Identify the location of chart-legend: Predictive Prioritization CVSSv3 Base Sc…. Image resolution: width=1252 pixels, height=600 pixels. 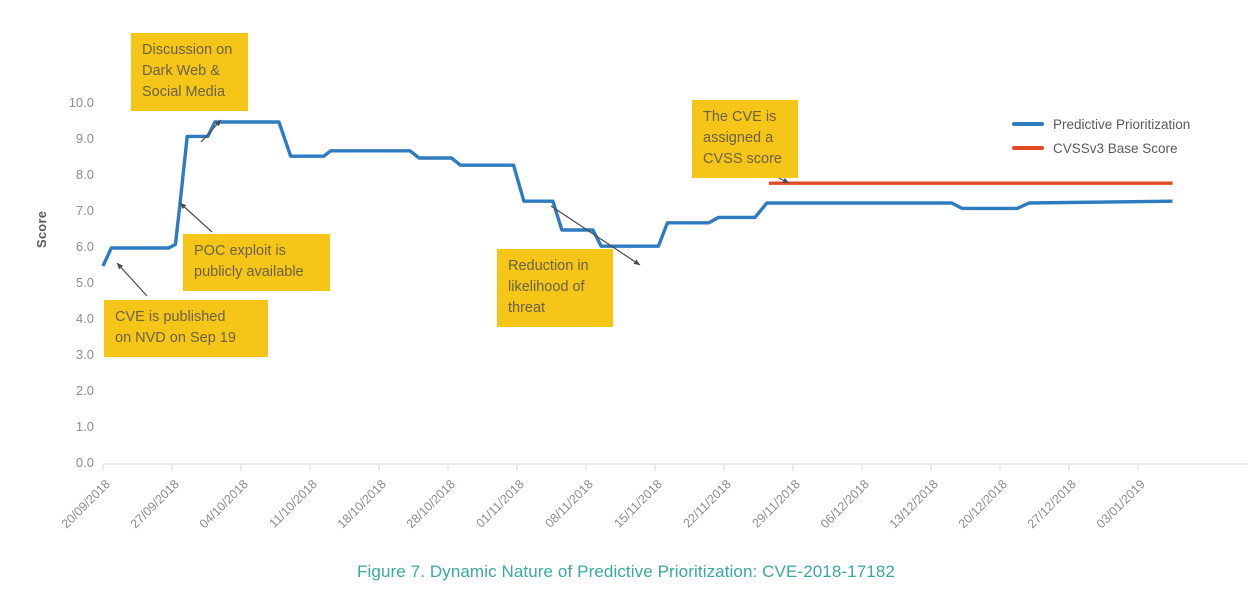
(1101, 136).